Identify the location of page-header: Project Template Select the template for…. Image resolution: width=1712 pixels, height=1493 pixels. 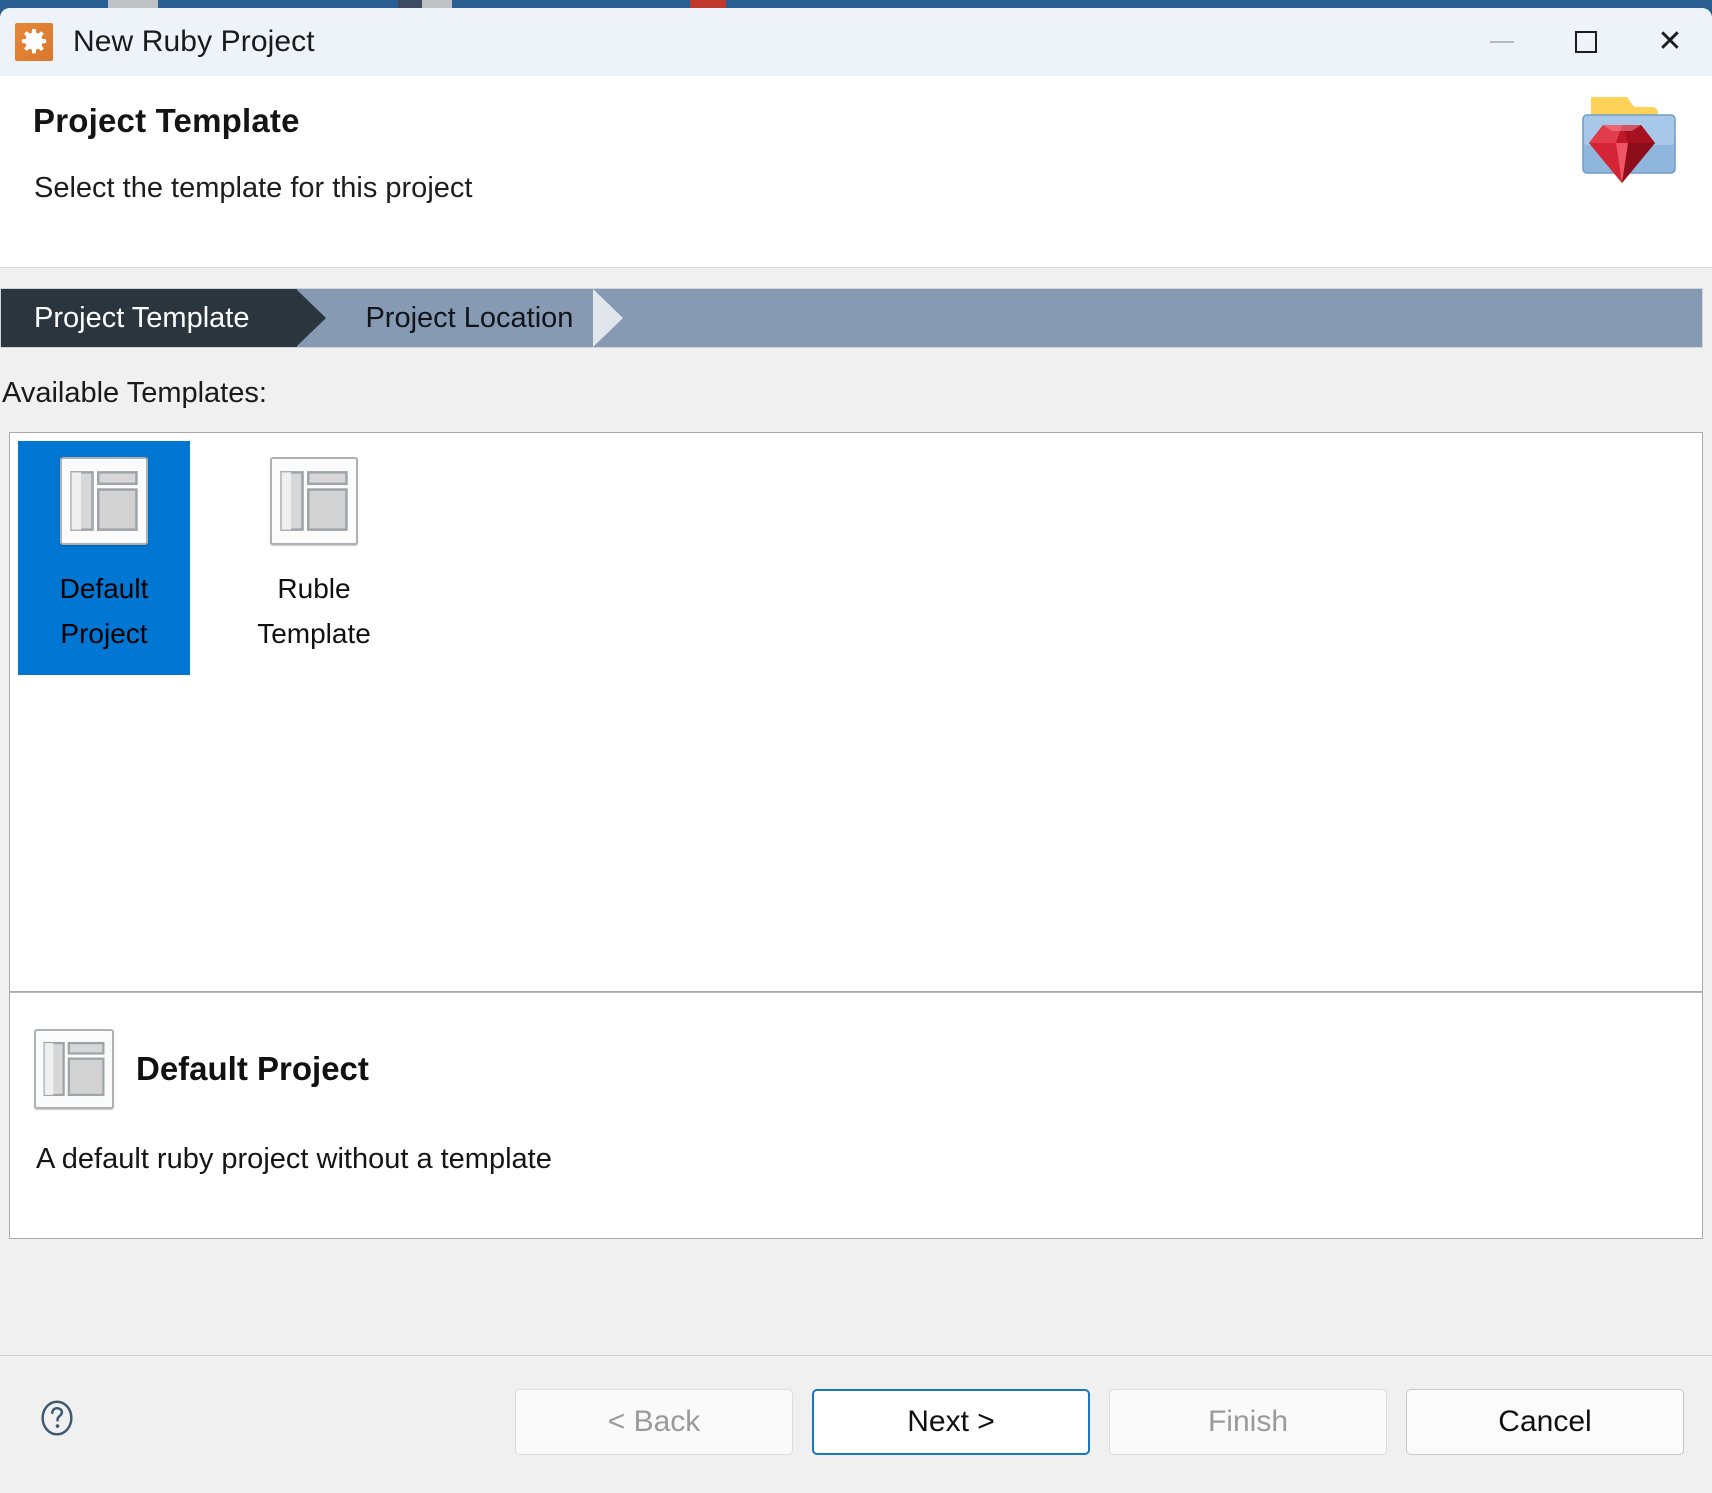
(856, 172).